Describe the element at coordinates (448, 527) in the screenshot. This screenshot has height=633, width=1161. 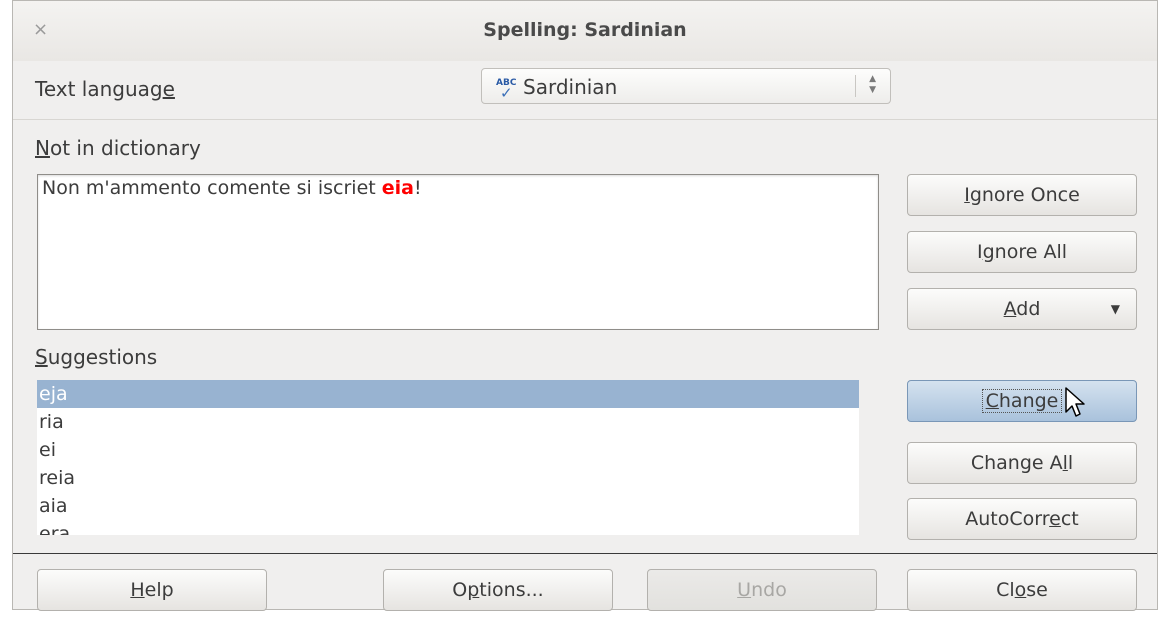
I see `suggestion-item: era` at that location.